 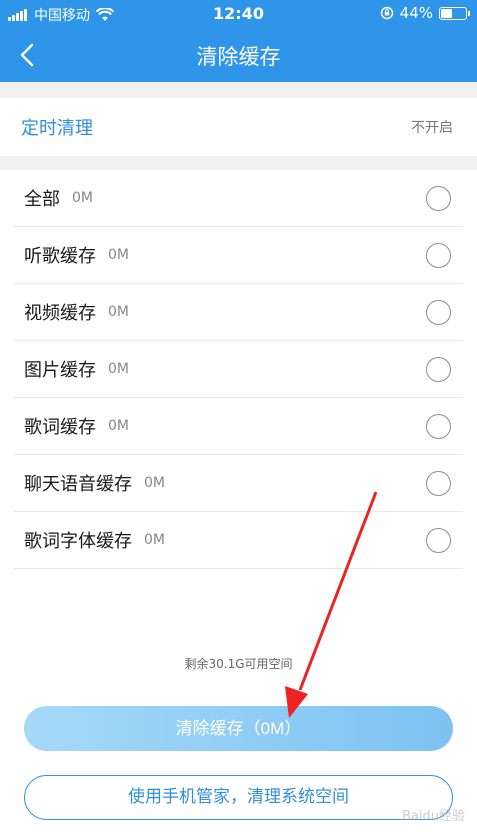 I want to click on timer-clean-row: 定时清理 不开启, so click(x=238, y=127).